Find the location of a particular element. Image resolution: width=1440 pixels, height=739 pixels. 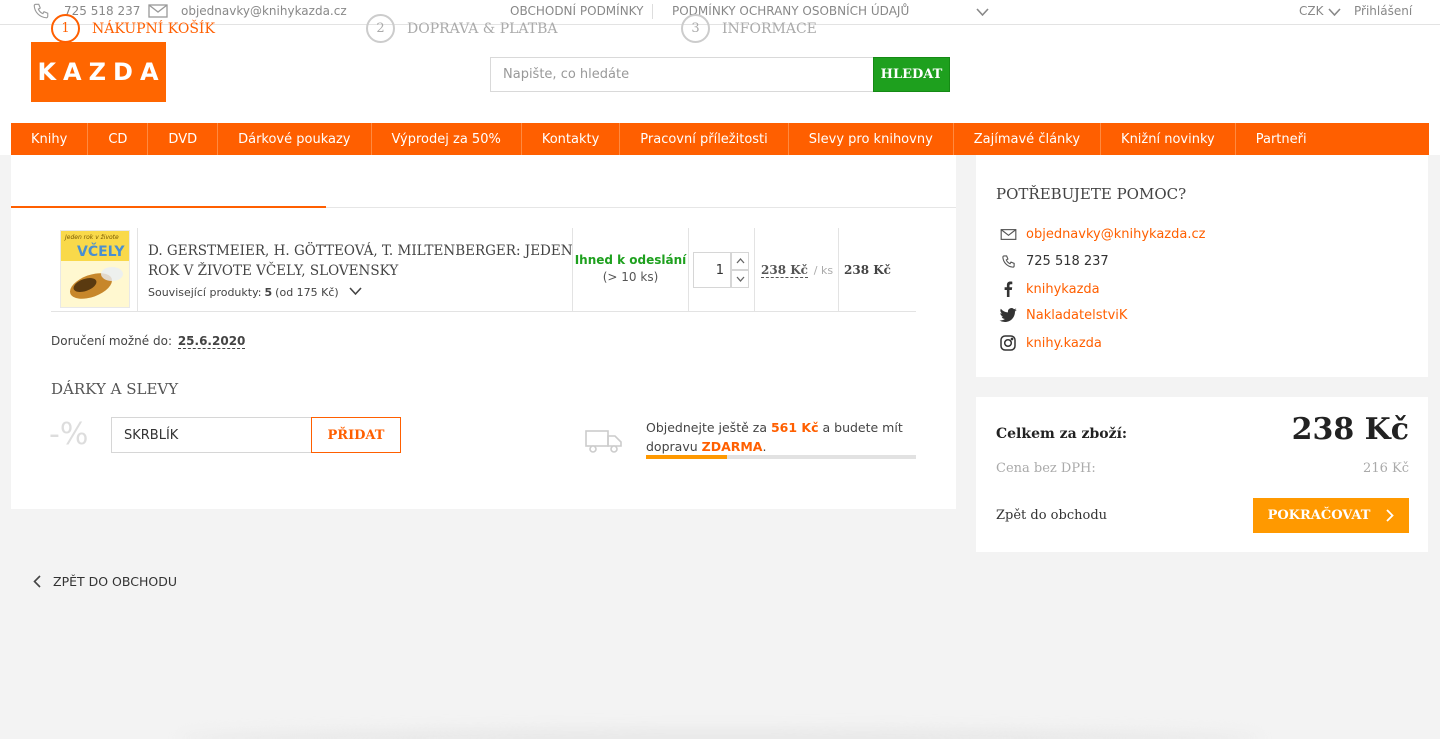

shipping-text: dopravu is located at coordinates (672, 446).